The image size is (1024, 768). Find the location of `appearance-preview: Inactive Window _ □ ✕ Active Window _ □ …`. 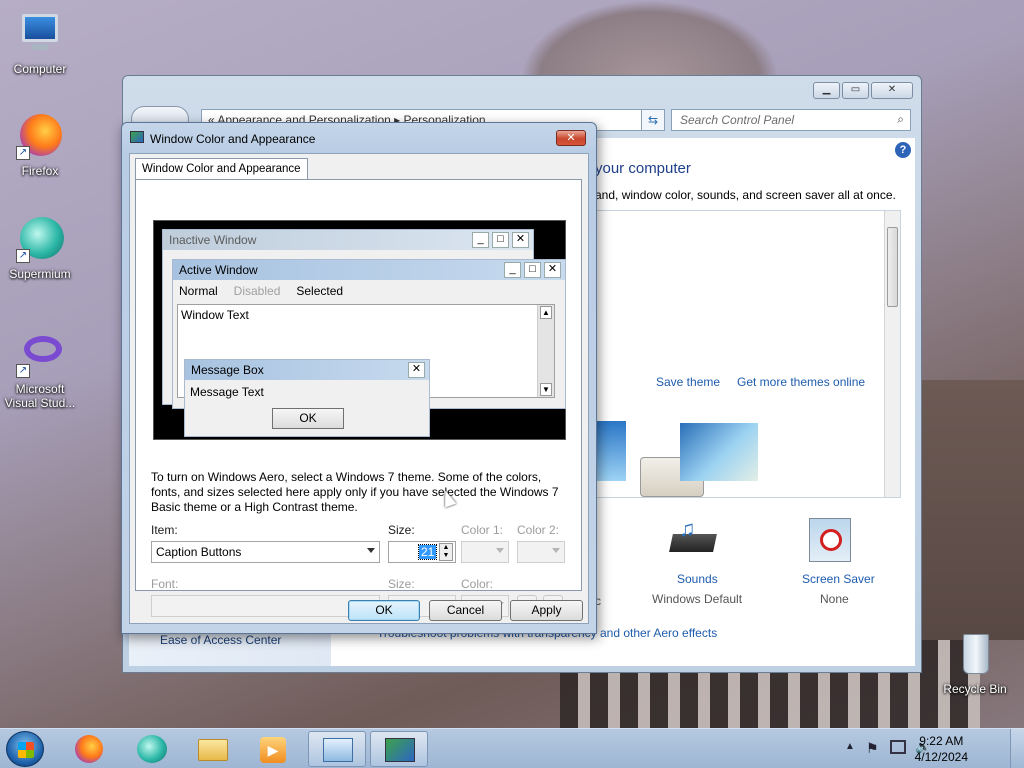

appearance-preview: Inactive Window _ □ ✕ Active Window _ □ … is located at coordinates (359, 330).